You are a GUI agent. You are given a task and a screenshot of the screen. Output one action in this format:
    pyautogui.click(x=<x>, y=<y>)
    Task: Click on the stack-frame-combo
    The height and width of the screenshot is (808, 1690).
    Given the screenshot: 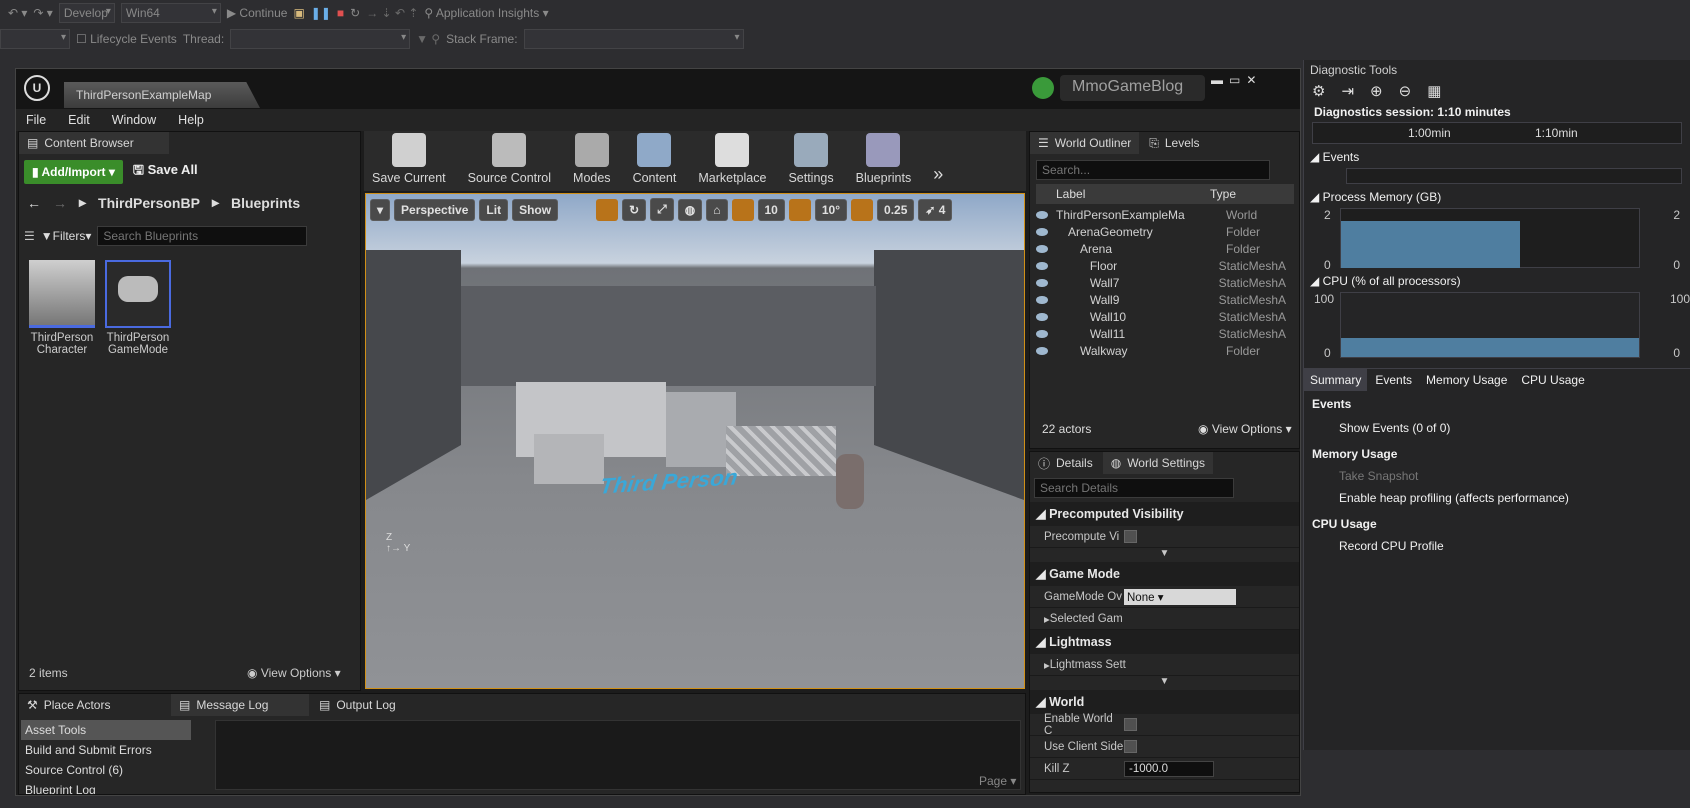 What is the action you would take?
    pyautogui.click(x=633, y=39)
    